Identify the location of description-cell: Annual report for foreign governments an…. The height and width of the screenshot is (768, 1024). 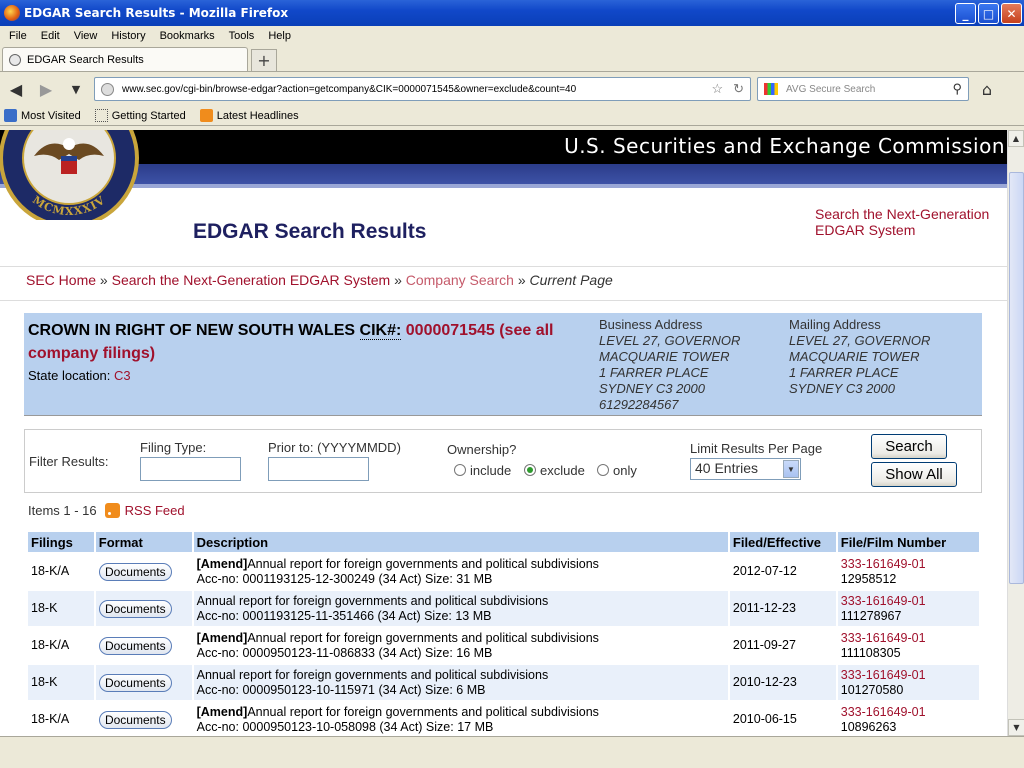
(460, 608).